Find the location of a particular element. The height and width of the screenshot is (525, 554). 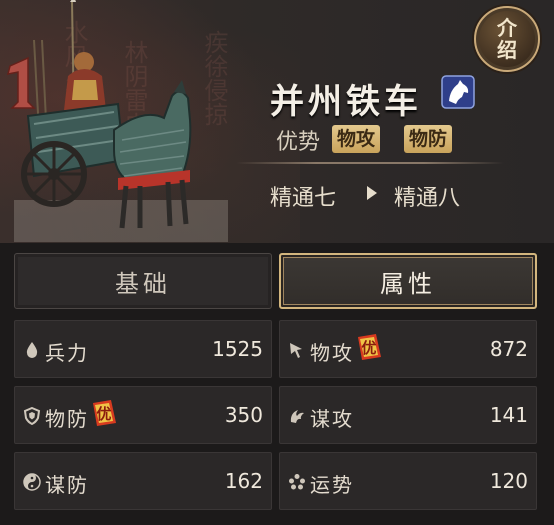

tab-attributes: 属性 is located at coordinates (408, 281).